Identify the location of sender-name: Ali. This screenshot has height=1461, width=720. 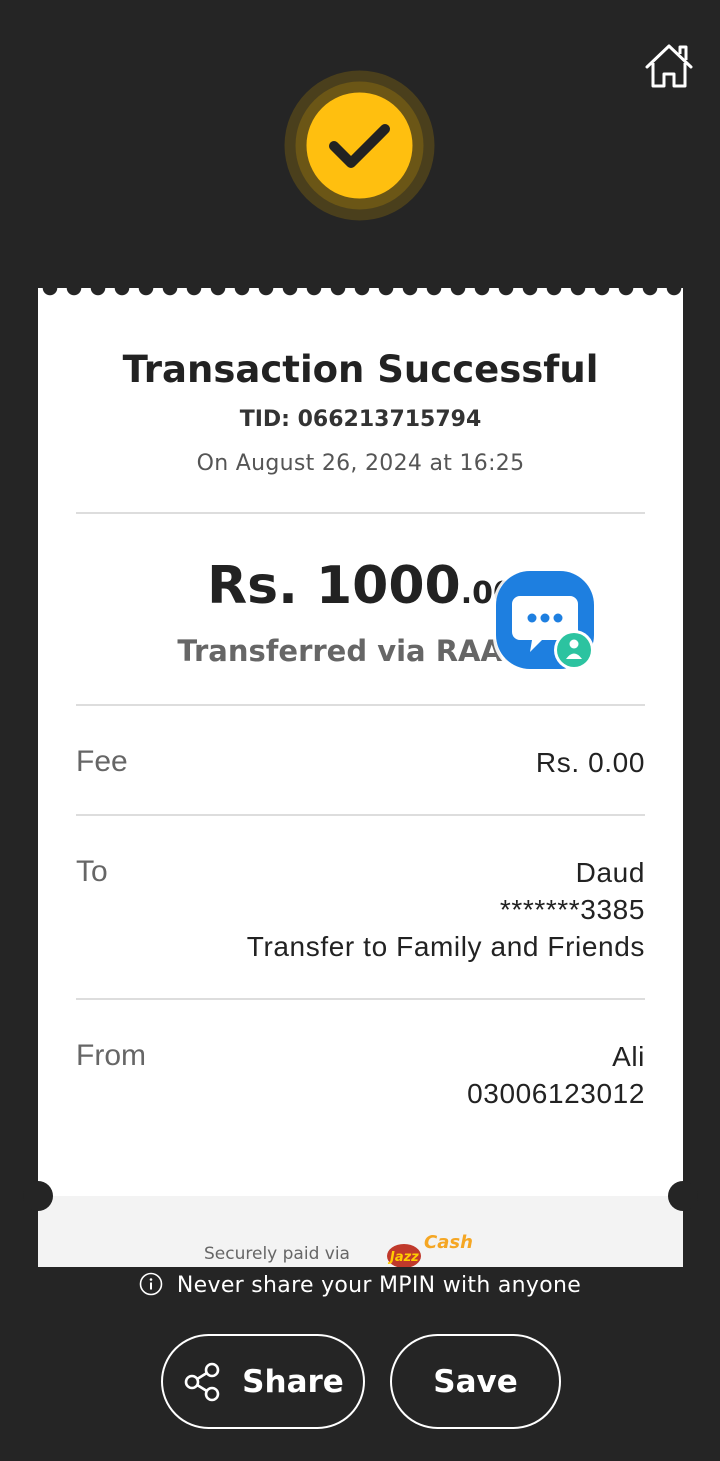
(628, 1056).